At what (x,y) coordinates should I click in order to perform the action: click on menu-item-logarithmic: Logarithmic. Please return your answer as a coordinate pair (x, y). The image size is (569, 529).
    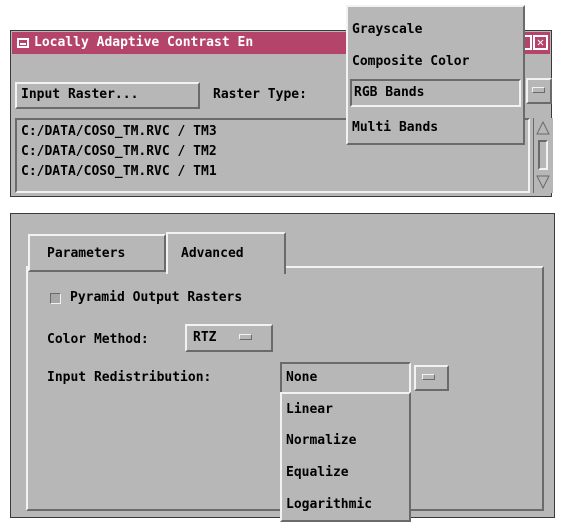
    Looking at the image, I should click on (329, 505).